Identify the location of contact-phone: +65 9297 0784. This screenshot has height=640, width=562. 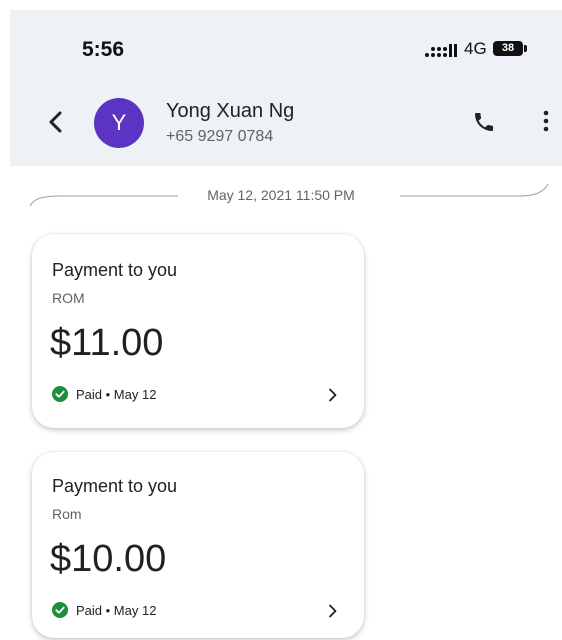
(220, 136).